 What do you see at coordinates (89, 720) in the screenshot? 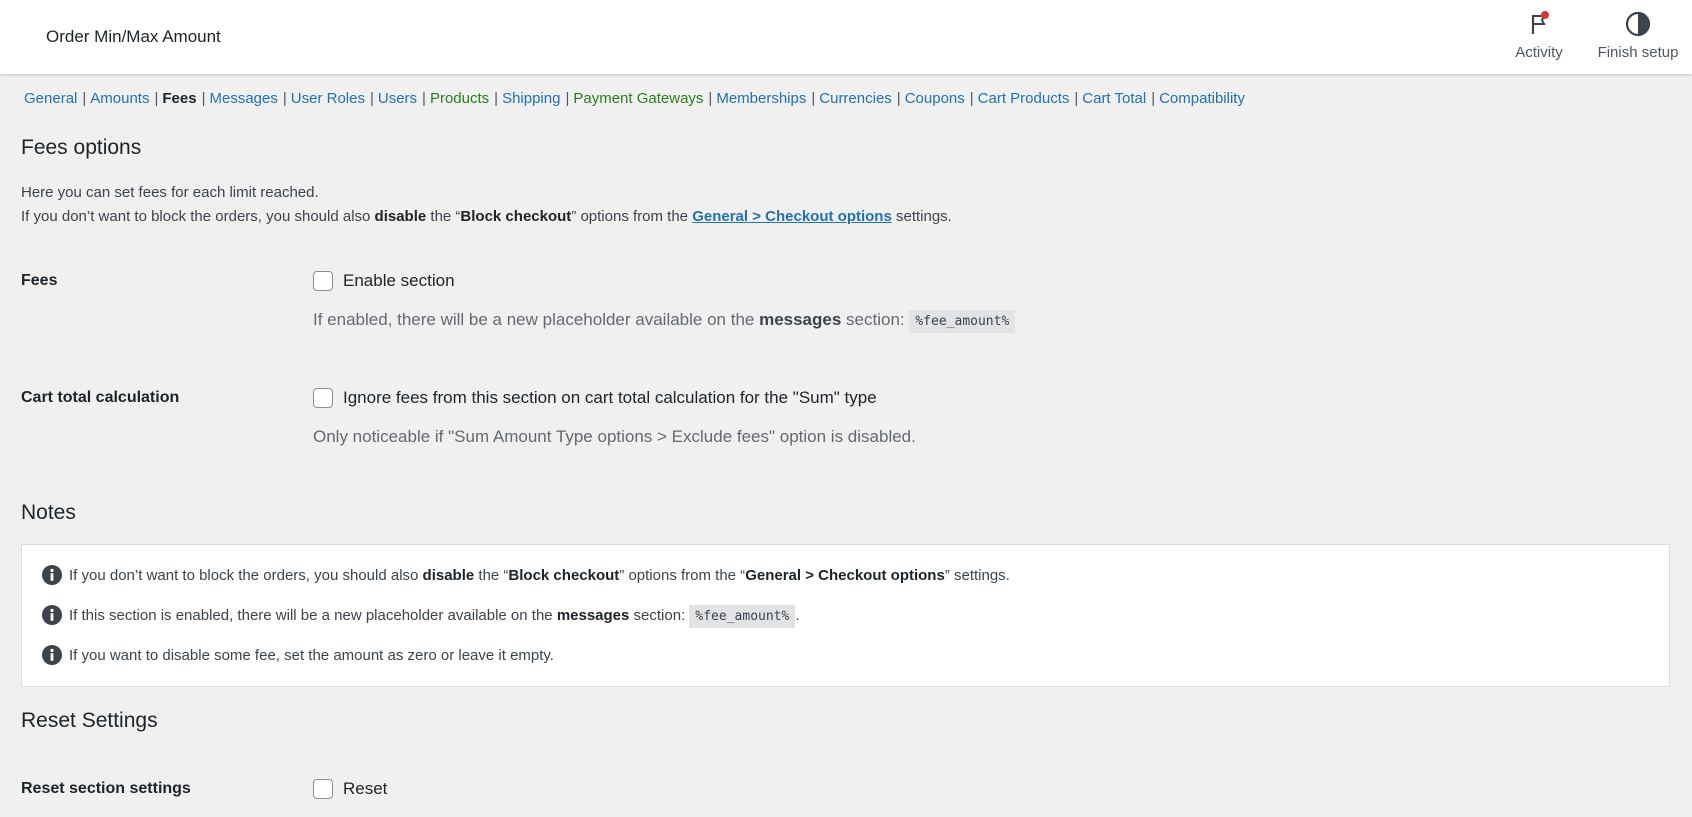
I see `reset-settings-heading: Reset Settings` at bounding box center [89, 720].